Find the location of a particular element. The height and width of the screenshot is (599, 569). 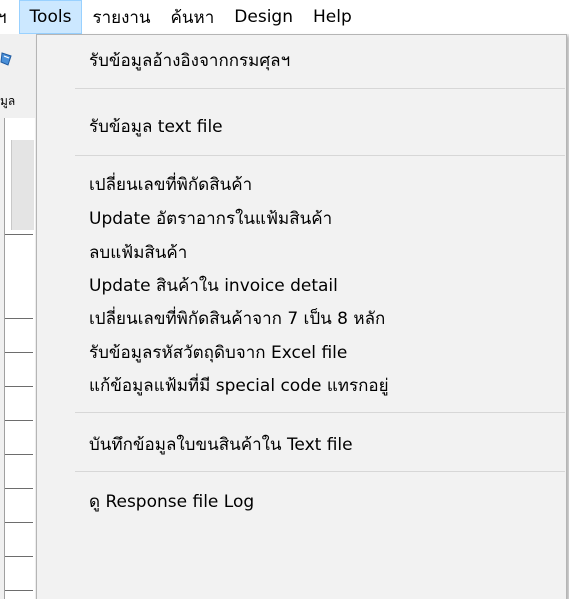

menu-item-delete-product-file: ลบแฟ้มสินค้า is located at coordinates (138, 253).